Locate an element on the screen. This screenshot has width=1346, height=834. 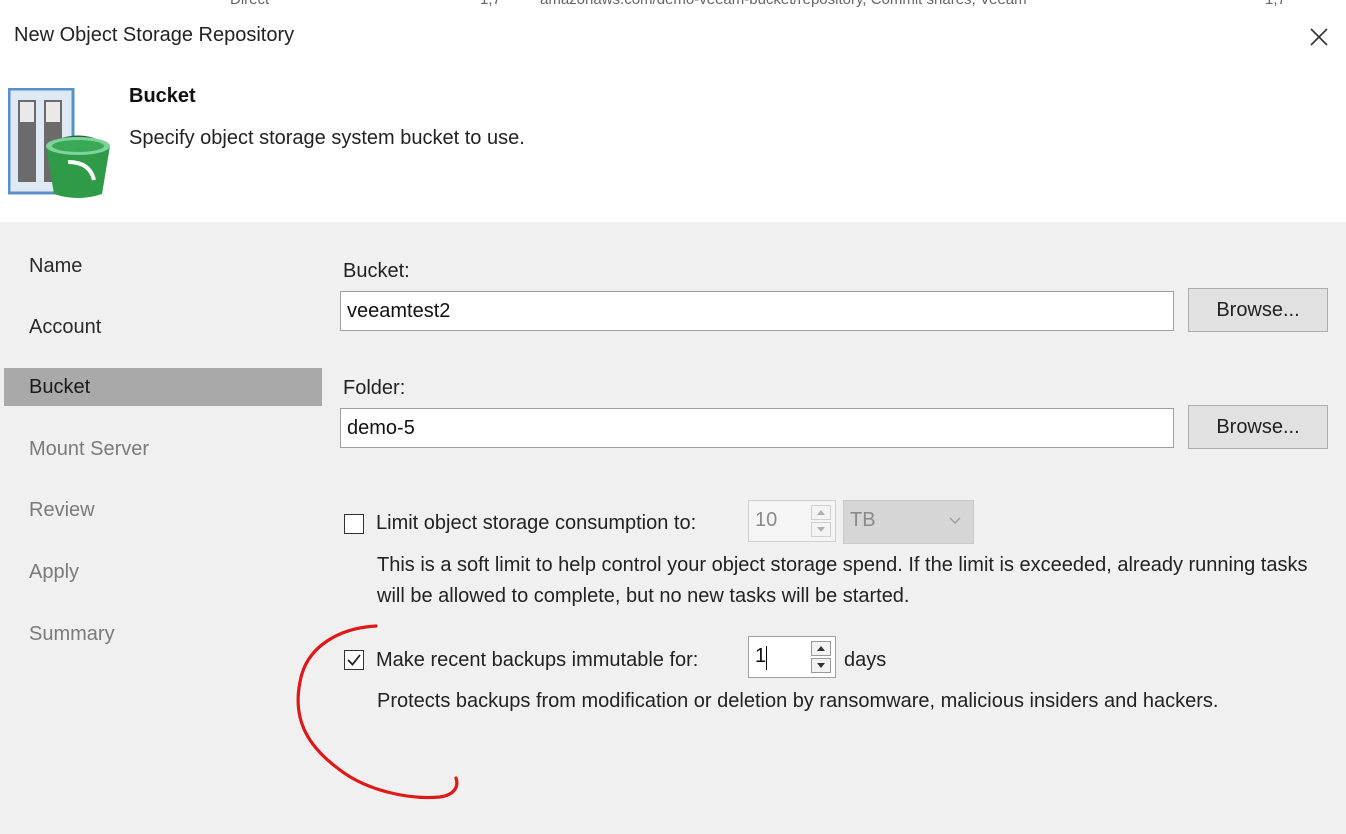
red-annotation-stroke is located at coordinates (377, 712).